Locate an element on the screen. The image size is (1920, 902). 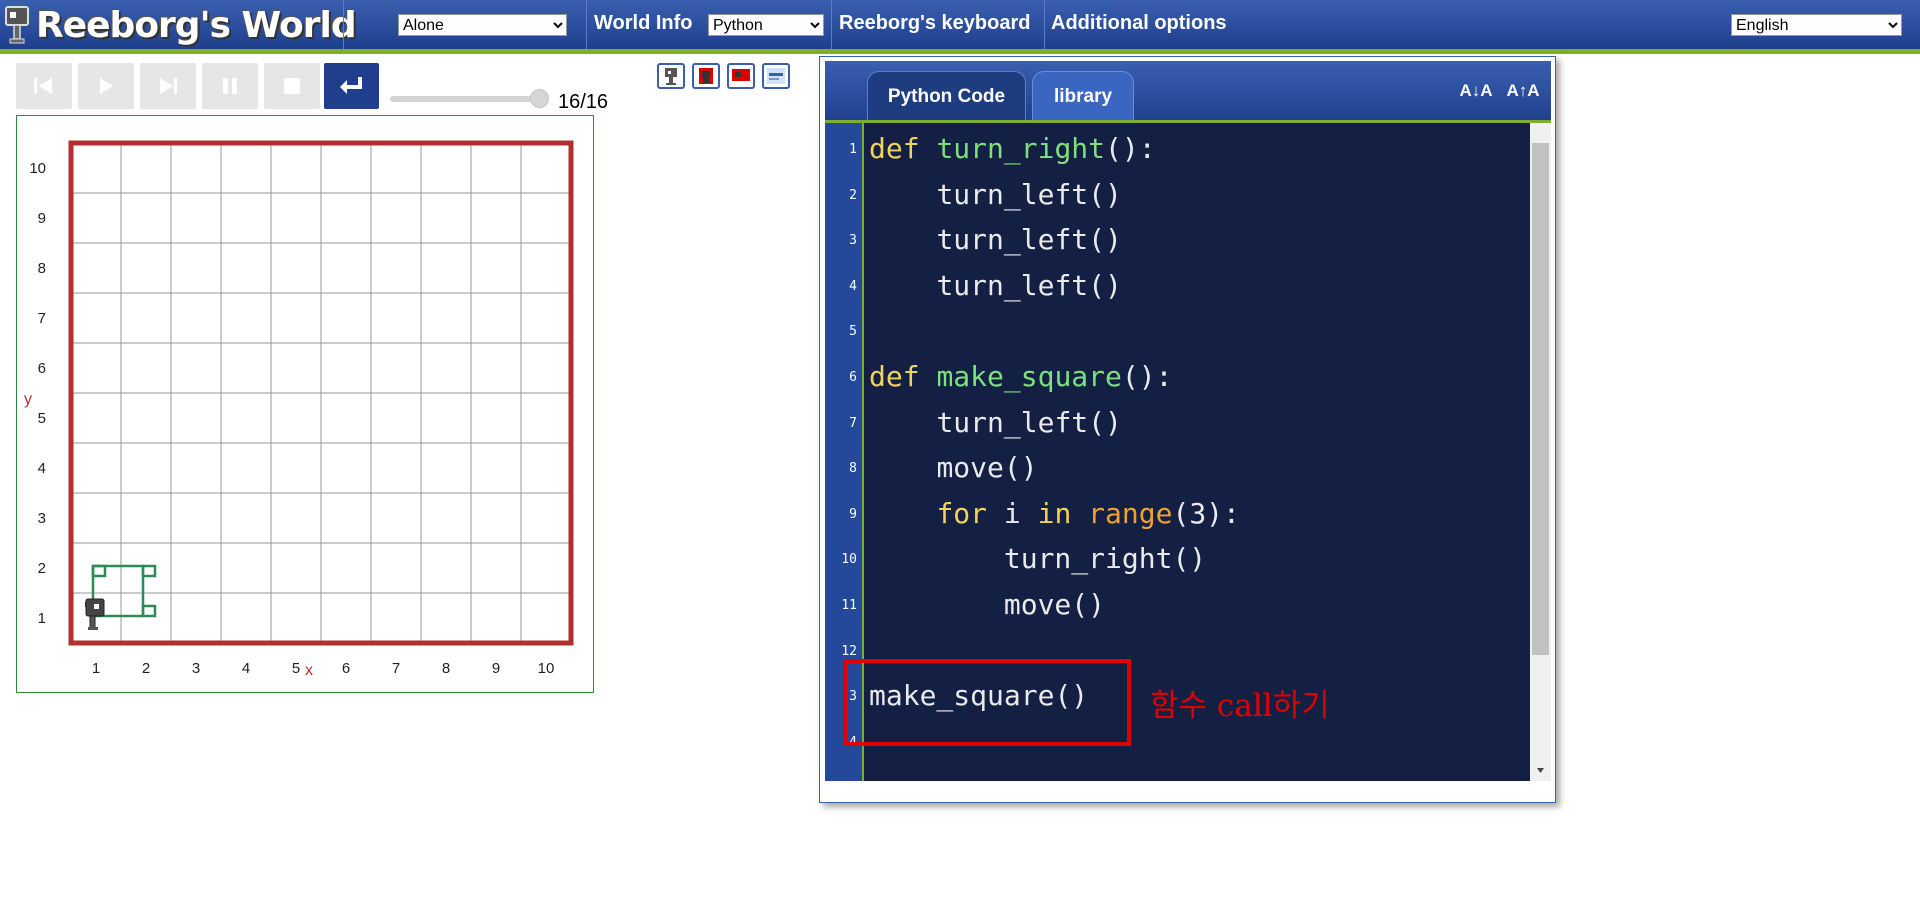
pause-icon is located at coordinates (230, 86).